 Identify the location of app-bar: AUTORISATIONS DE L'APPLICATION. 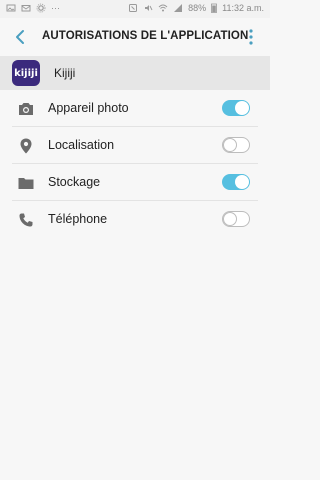
(135, 37).